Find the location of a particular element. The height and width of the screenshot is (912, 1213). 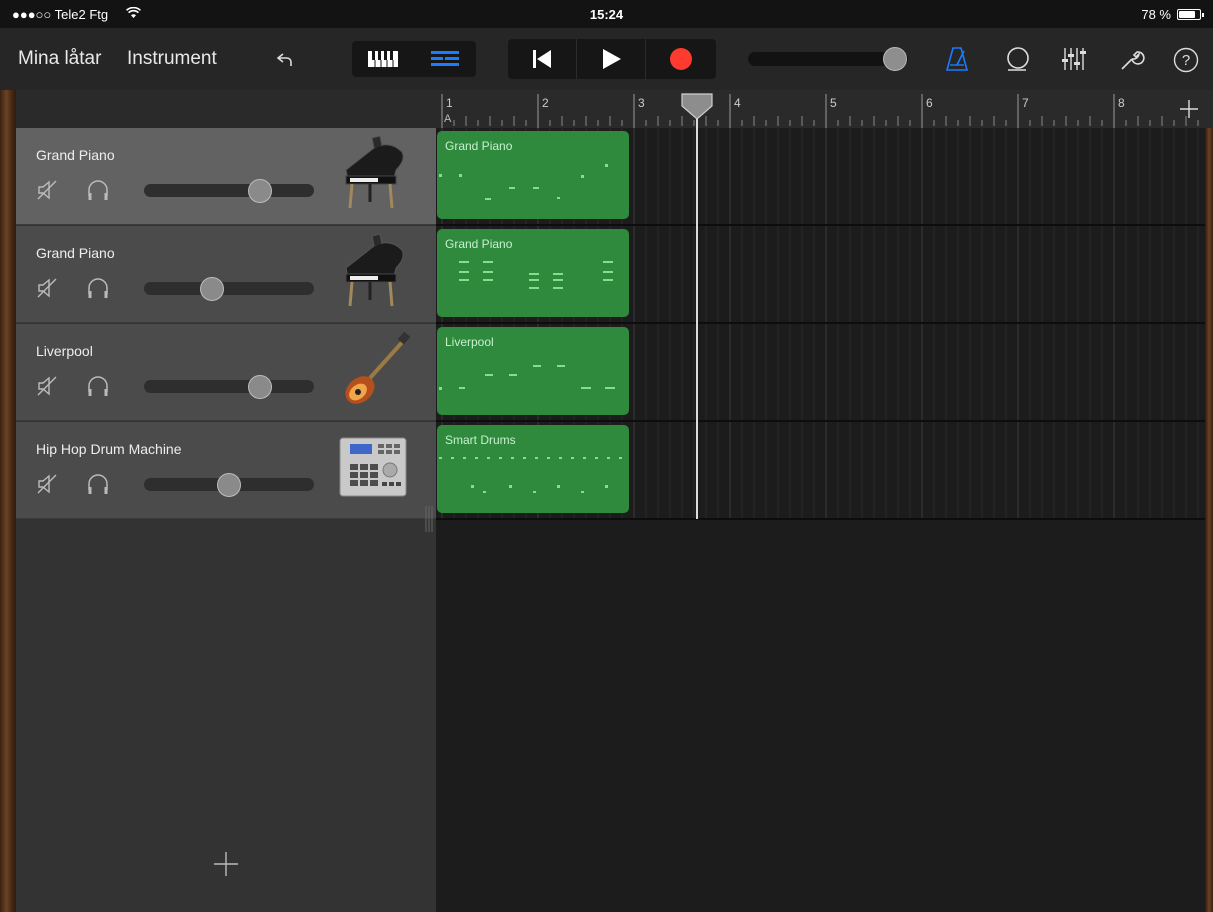

track-name: Liverpool is located at coordinates (64, 351).